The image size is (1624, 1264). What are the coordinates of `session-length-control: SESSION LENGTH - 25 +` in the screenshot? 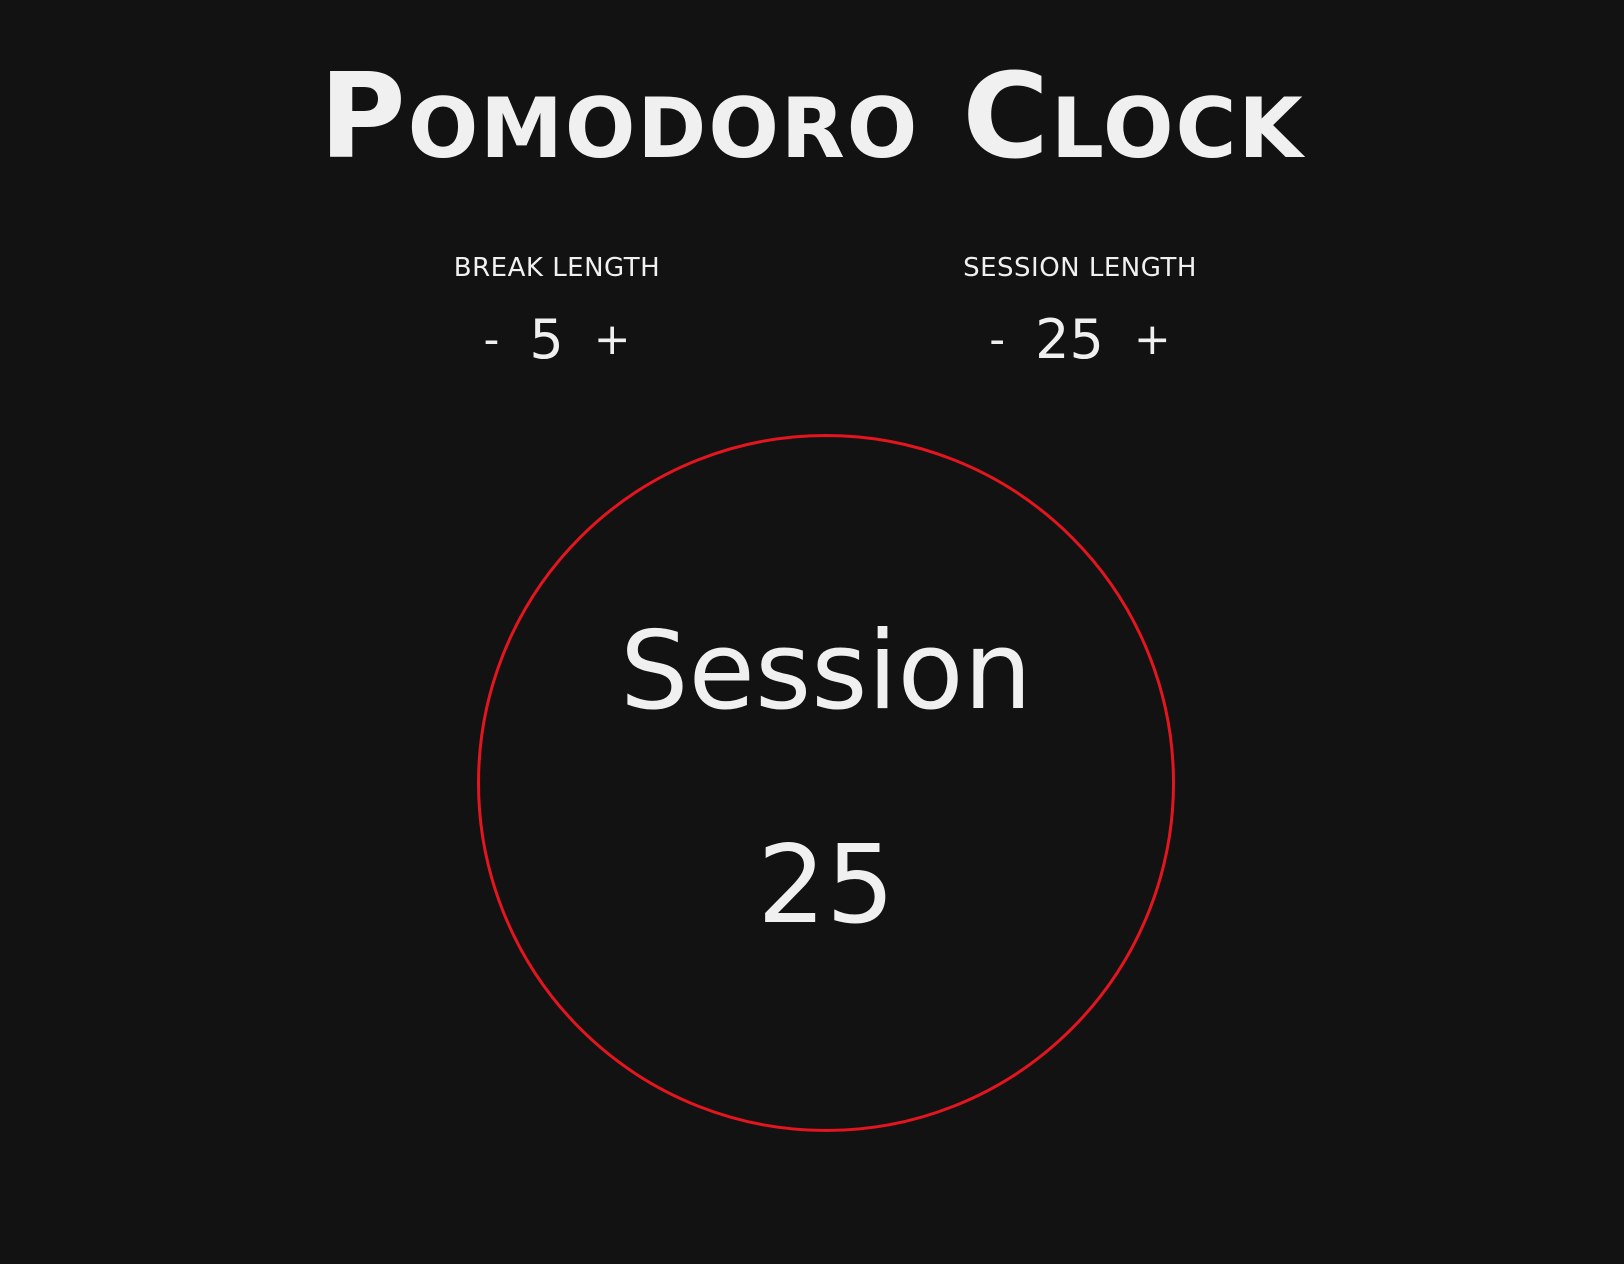 It's located at (1080, 310).